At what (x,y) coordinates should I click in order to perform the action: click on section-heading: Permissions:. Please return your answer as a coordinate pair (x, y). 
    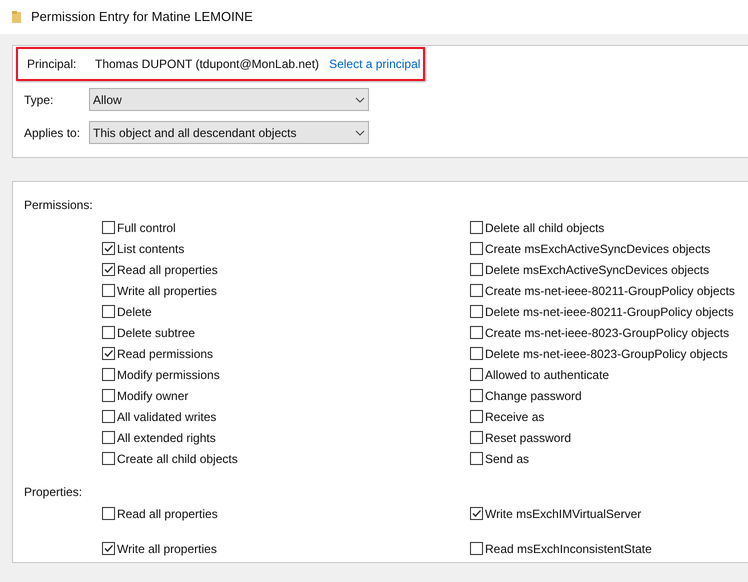
    Looking at the image, I should click on (59, 204).